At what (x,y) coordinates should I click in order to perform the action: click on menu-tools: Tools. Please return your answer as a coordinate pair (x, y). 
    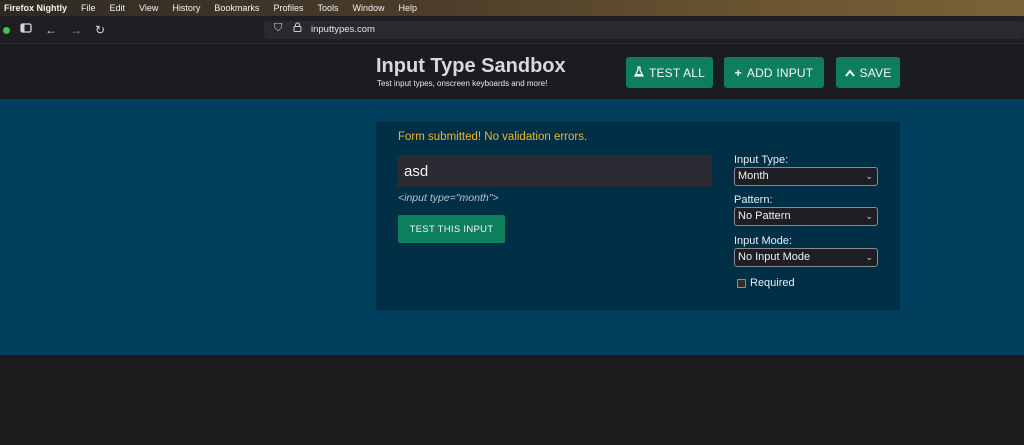
    Looking at the image, I should click on (327, 8).